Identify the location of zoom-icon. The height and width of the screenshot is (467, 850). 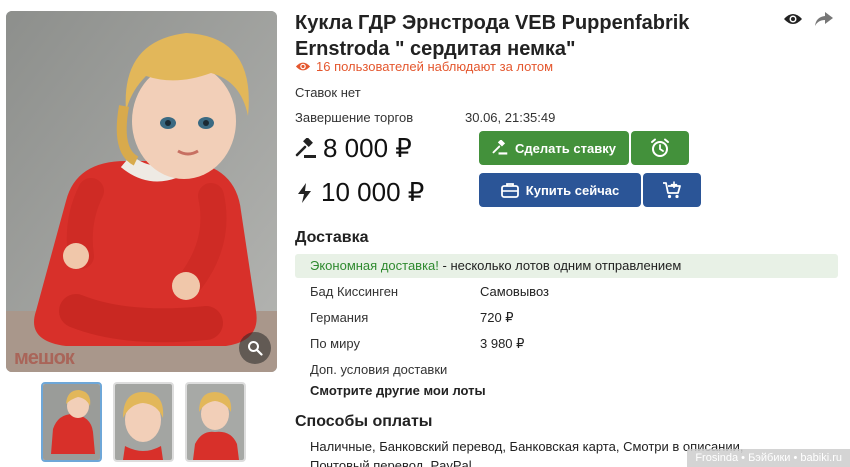
(255, 348).